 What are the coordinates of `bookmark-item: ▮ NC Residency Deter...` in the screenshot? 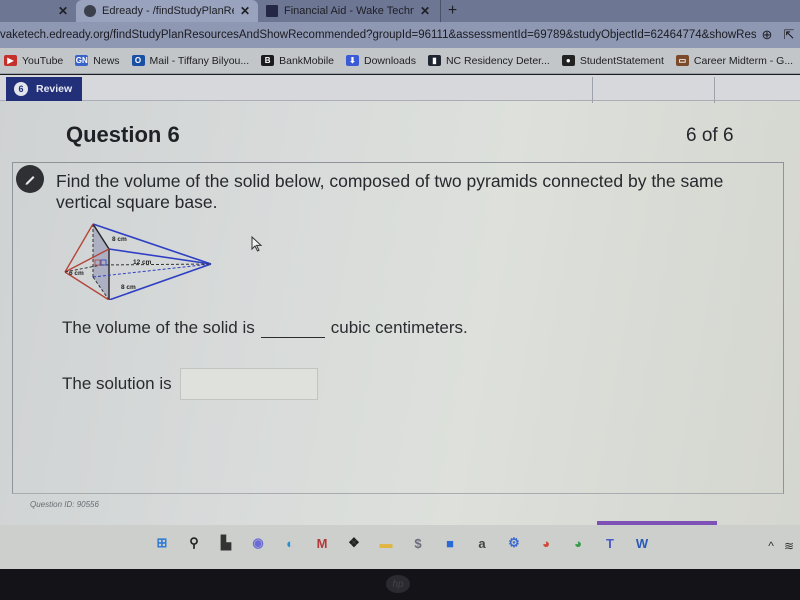 It's located at (488, 60).